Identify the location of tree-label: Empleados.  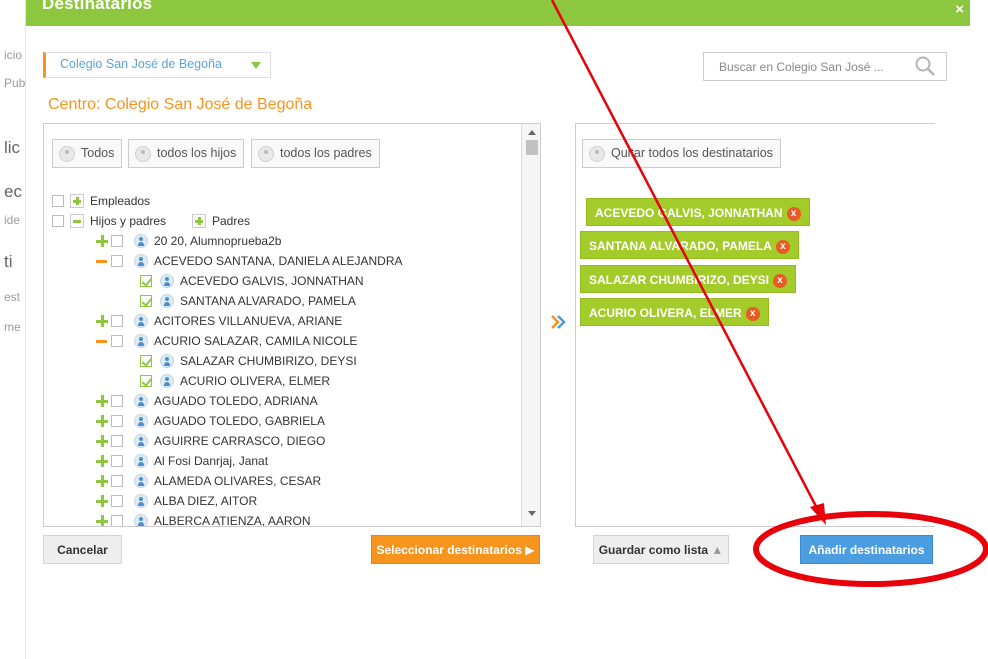
(120, 201).